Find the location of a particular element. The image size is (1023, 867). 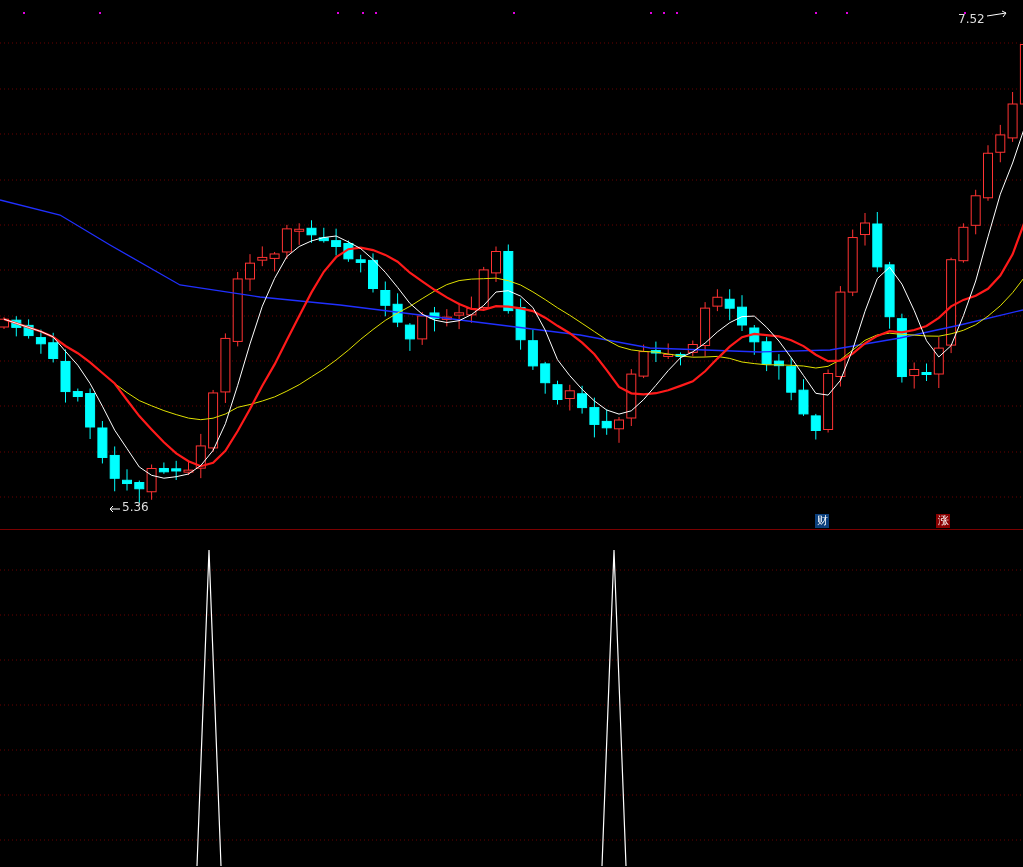

event-marker: 财 is located at coordinates (822, 521).